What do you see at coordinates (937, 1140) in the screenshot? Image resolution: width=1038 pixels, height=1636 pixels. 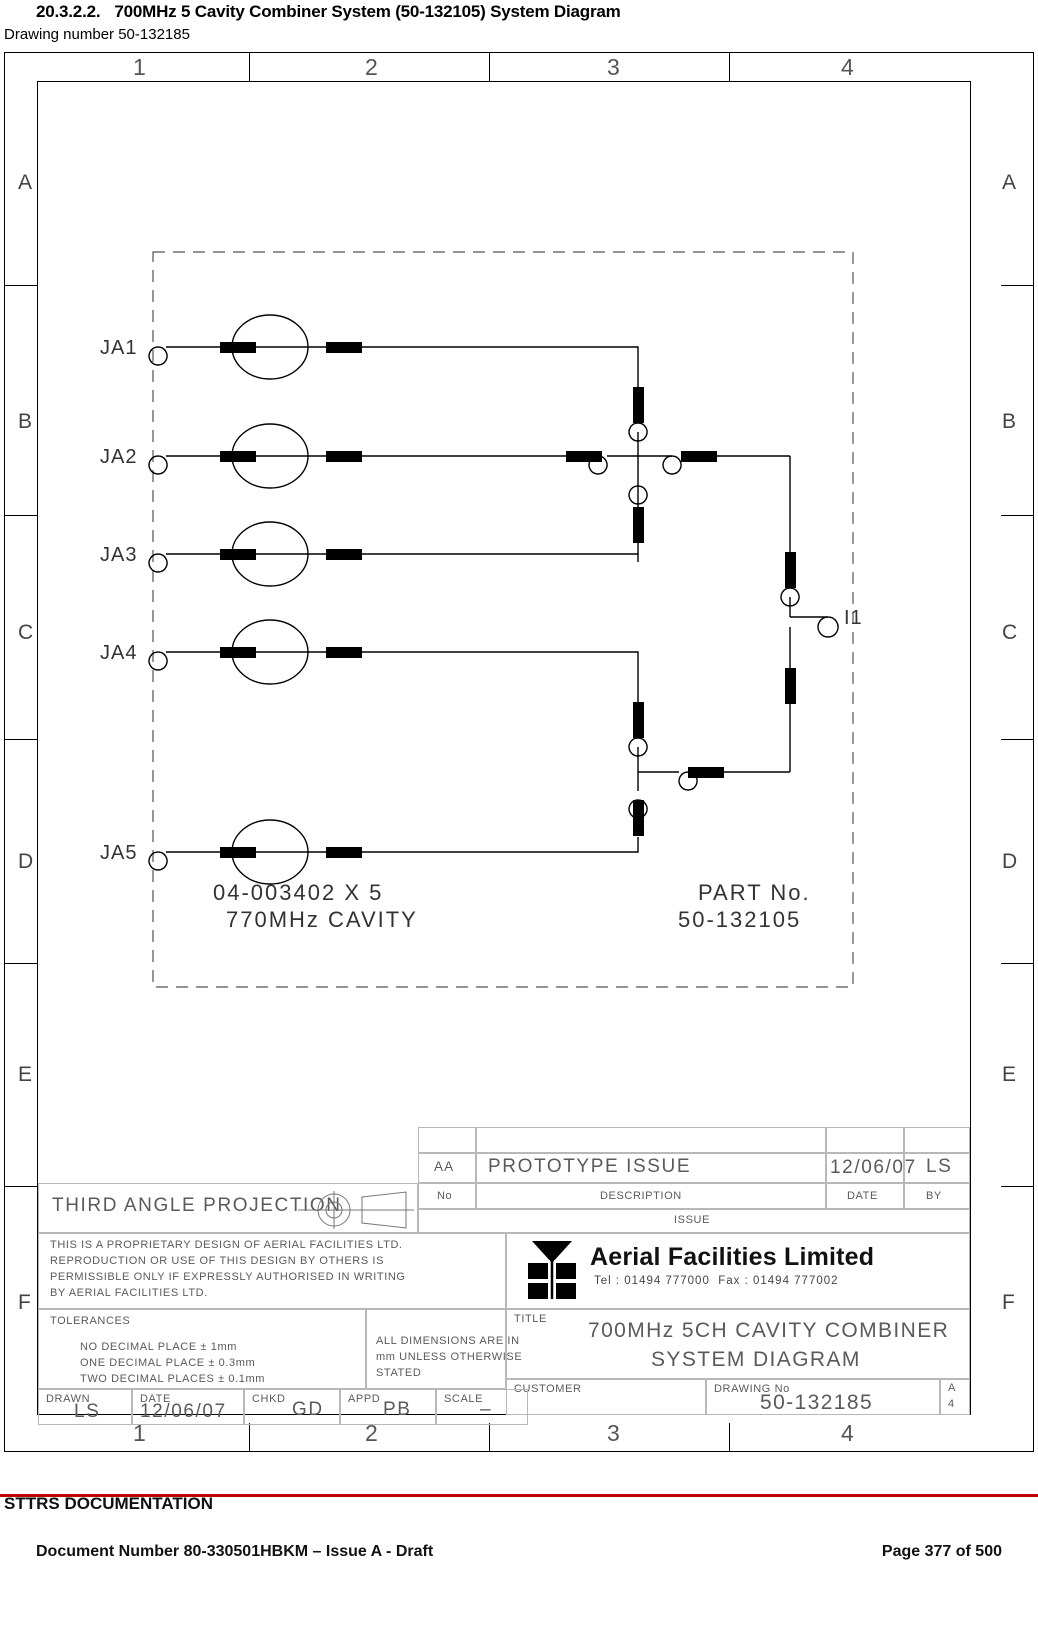 I see `issue-row-blank-by` at bounding box center [937, 1140].